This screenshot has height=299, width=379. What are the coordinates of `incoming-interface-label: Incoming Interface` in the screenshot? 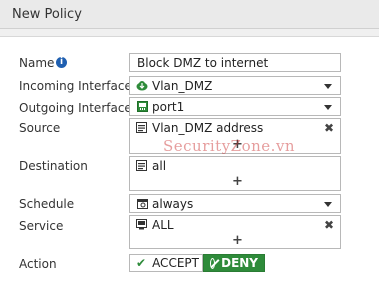 It's located at (75, 86).